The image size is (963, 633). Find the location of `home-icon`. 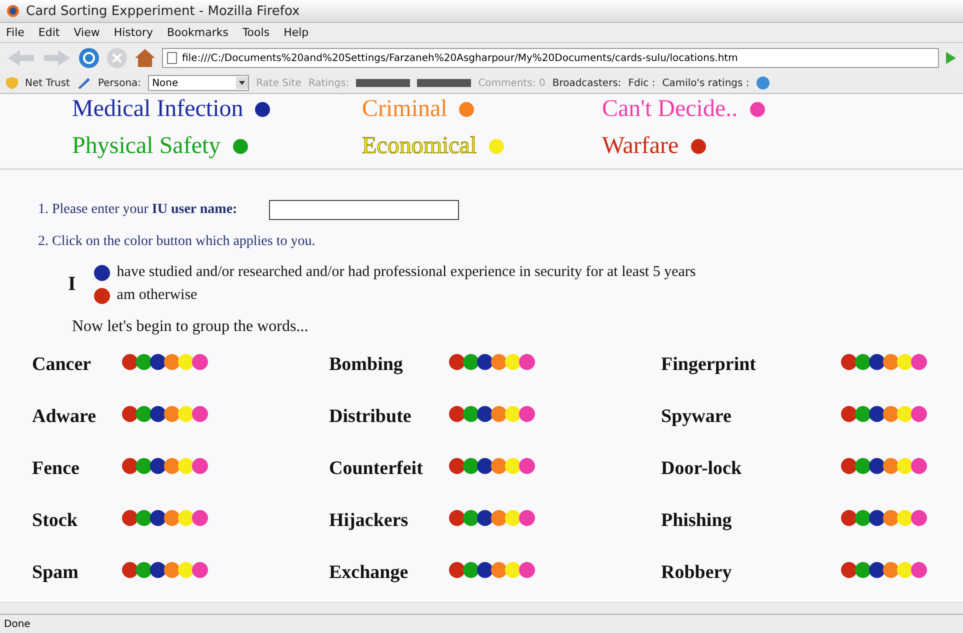

home-icon is located at coordinates (145, 58).